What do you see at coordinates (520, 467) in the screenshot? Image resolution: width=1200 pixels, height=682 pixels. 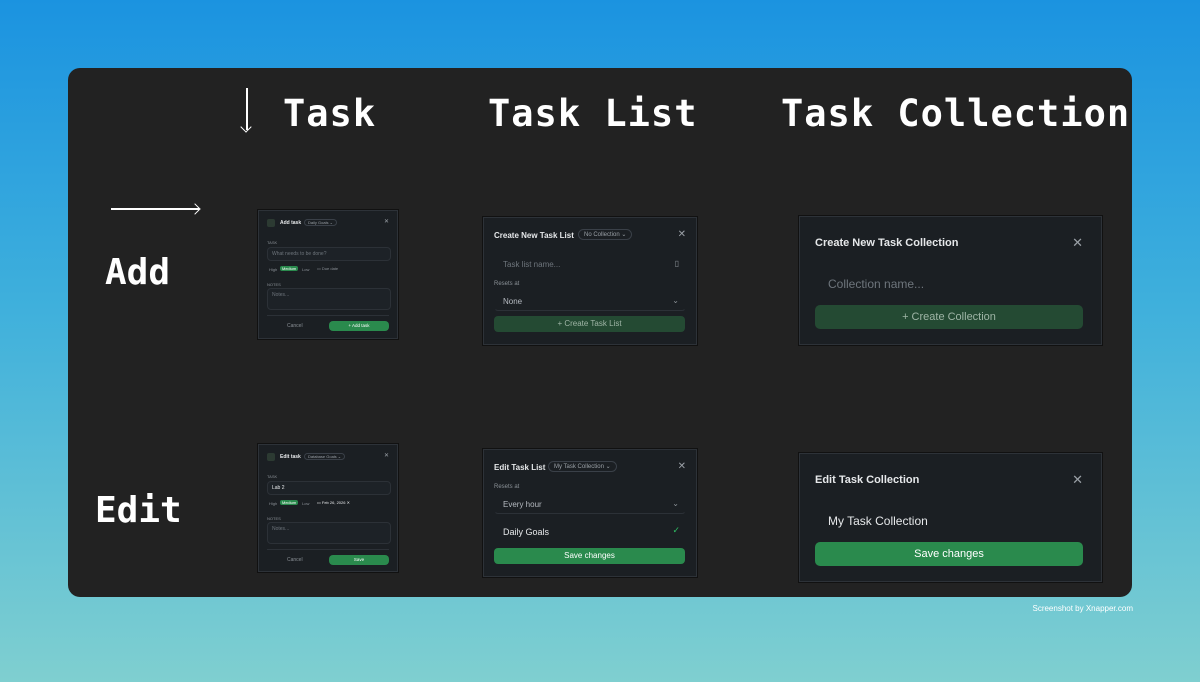 I see `dialog-title: Edit Task List` at bounding box center [520, 467].